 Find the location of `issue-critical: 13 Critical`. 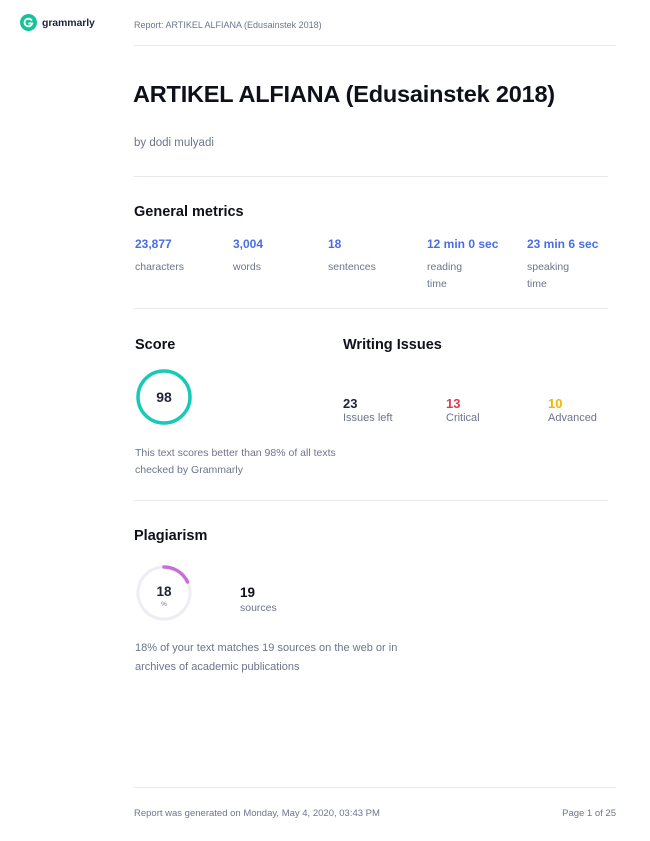

issue-critical: 13 Critical is located at coordinates (463, 410).